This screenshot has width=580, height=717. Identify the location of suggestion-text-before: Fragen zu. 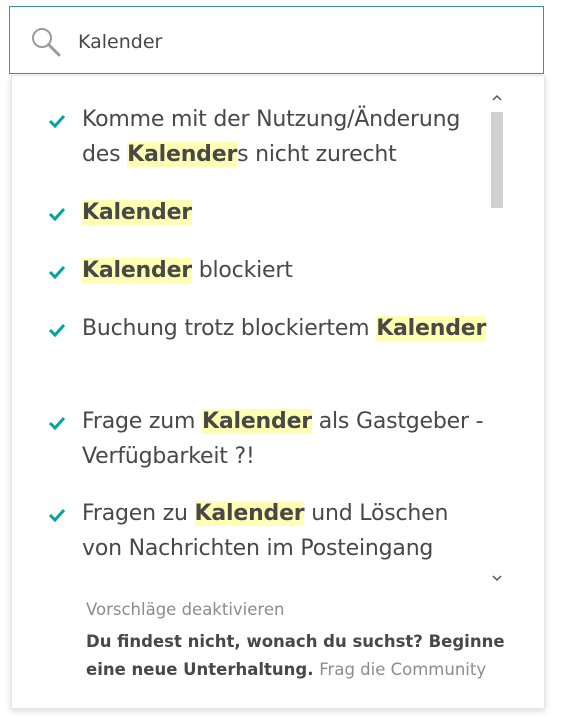
(138, 513).